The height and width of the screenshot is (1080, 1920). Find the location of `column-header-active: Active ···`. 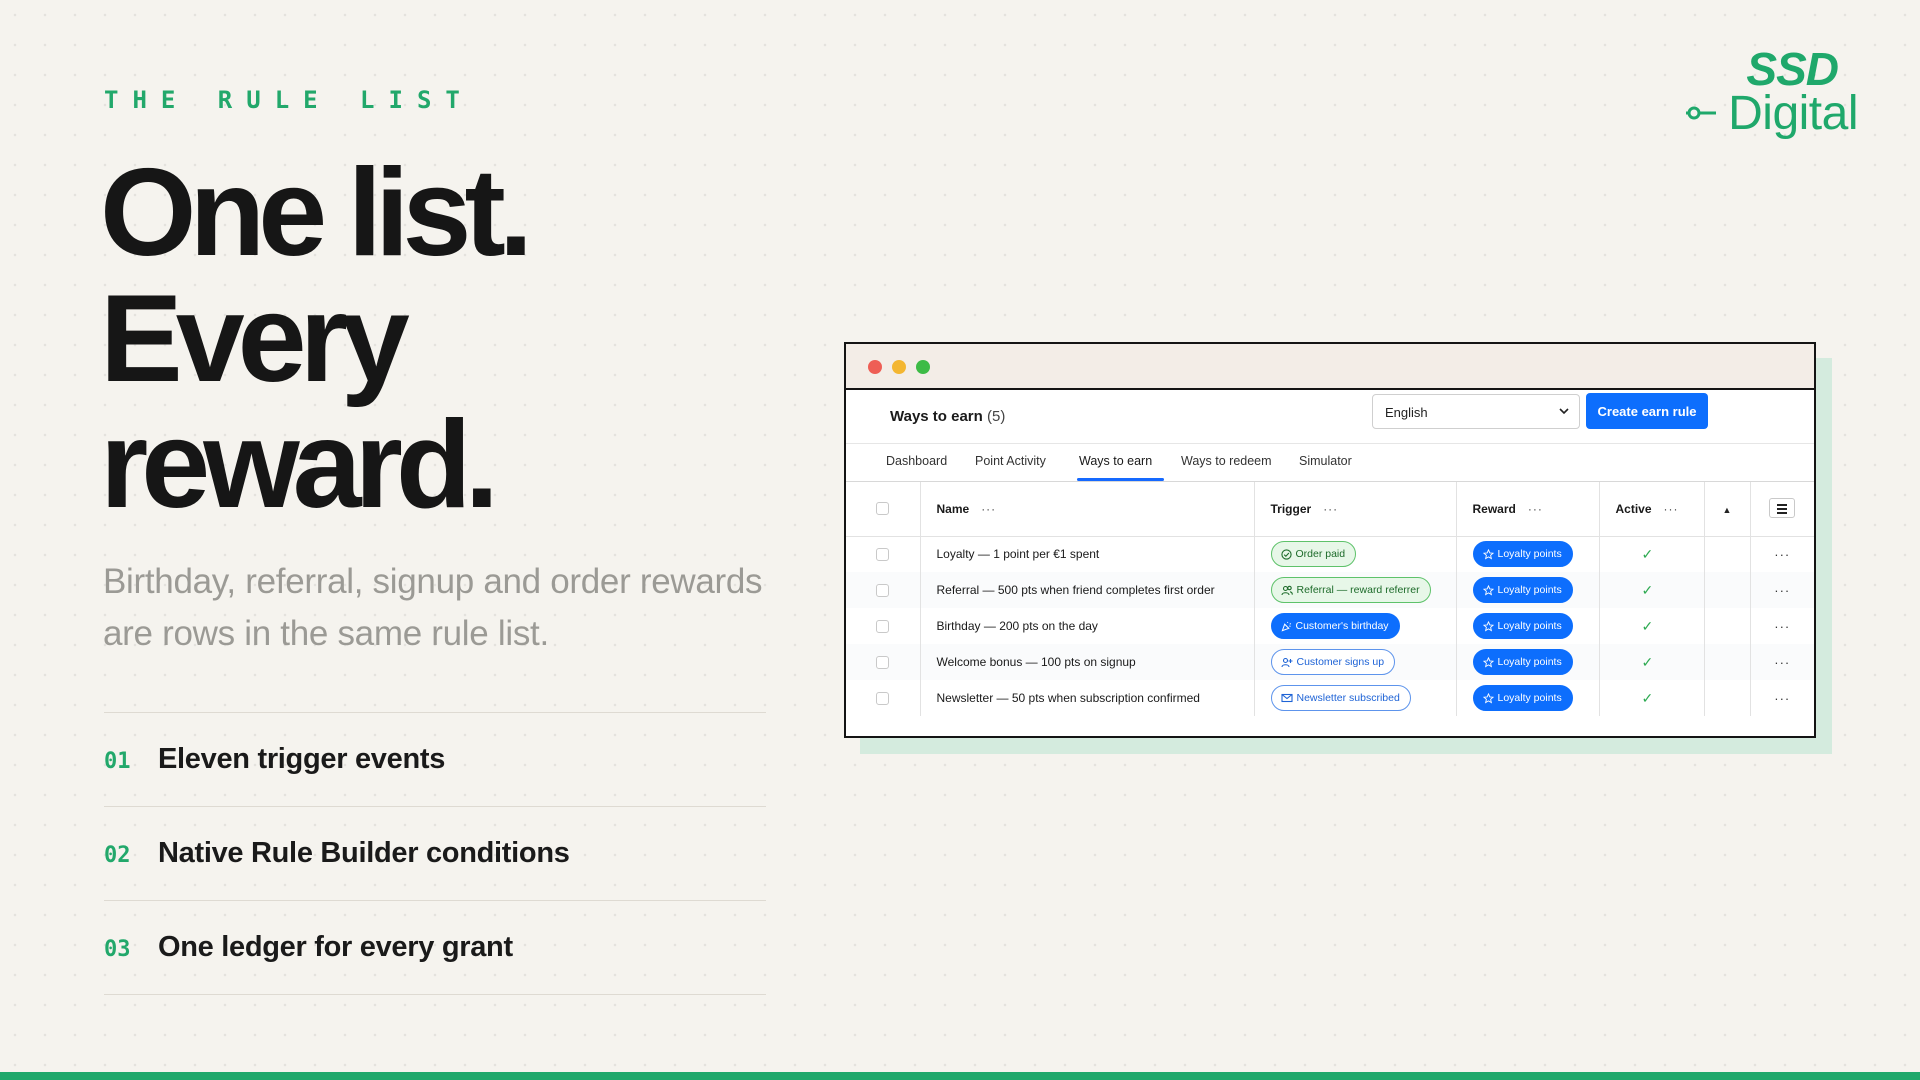

column-header-active: Active ··· is located at coordinates (1652, 509).